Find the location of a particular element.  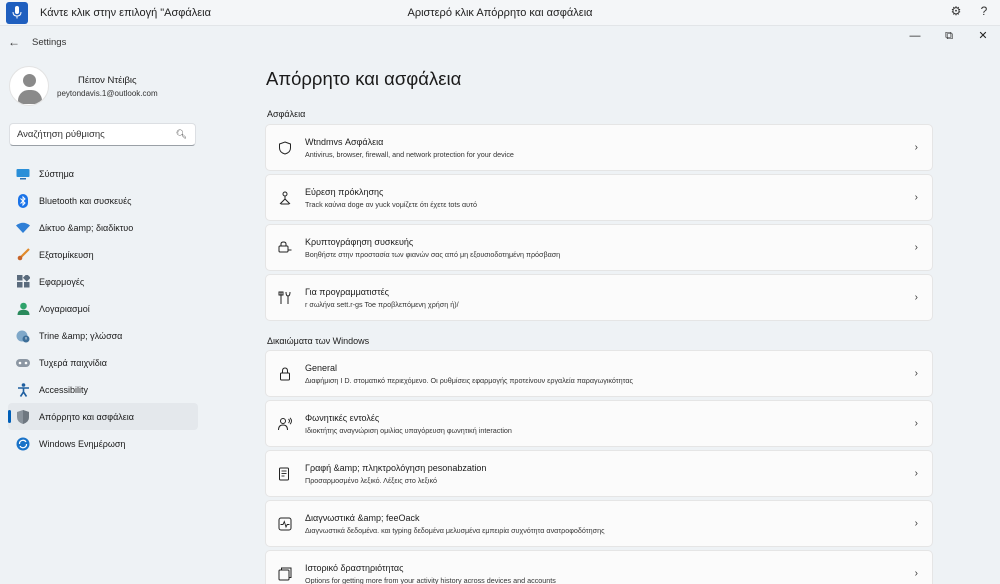

section-header-windows-permissions: Δικαιώματα των Windows is located at coordinates (318, 341).